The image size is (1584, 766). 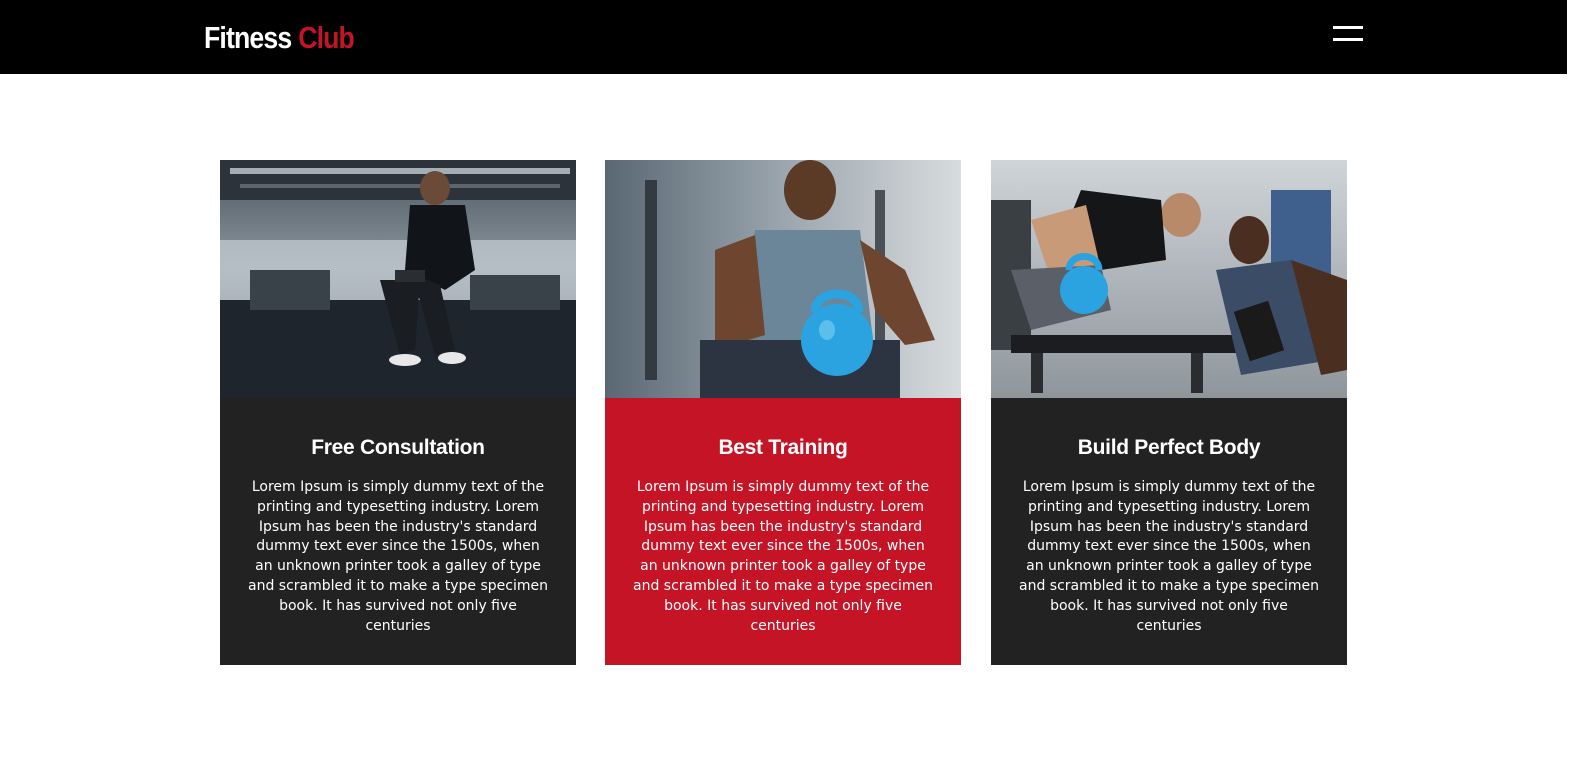 I want to click on logo-word-fitness: Fitness, so click(x=248, y=37).